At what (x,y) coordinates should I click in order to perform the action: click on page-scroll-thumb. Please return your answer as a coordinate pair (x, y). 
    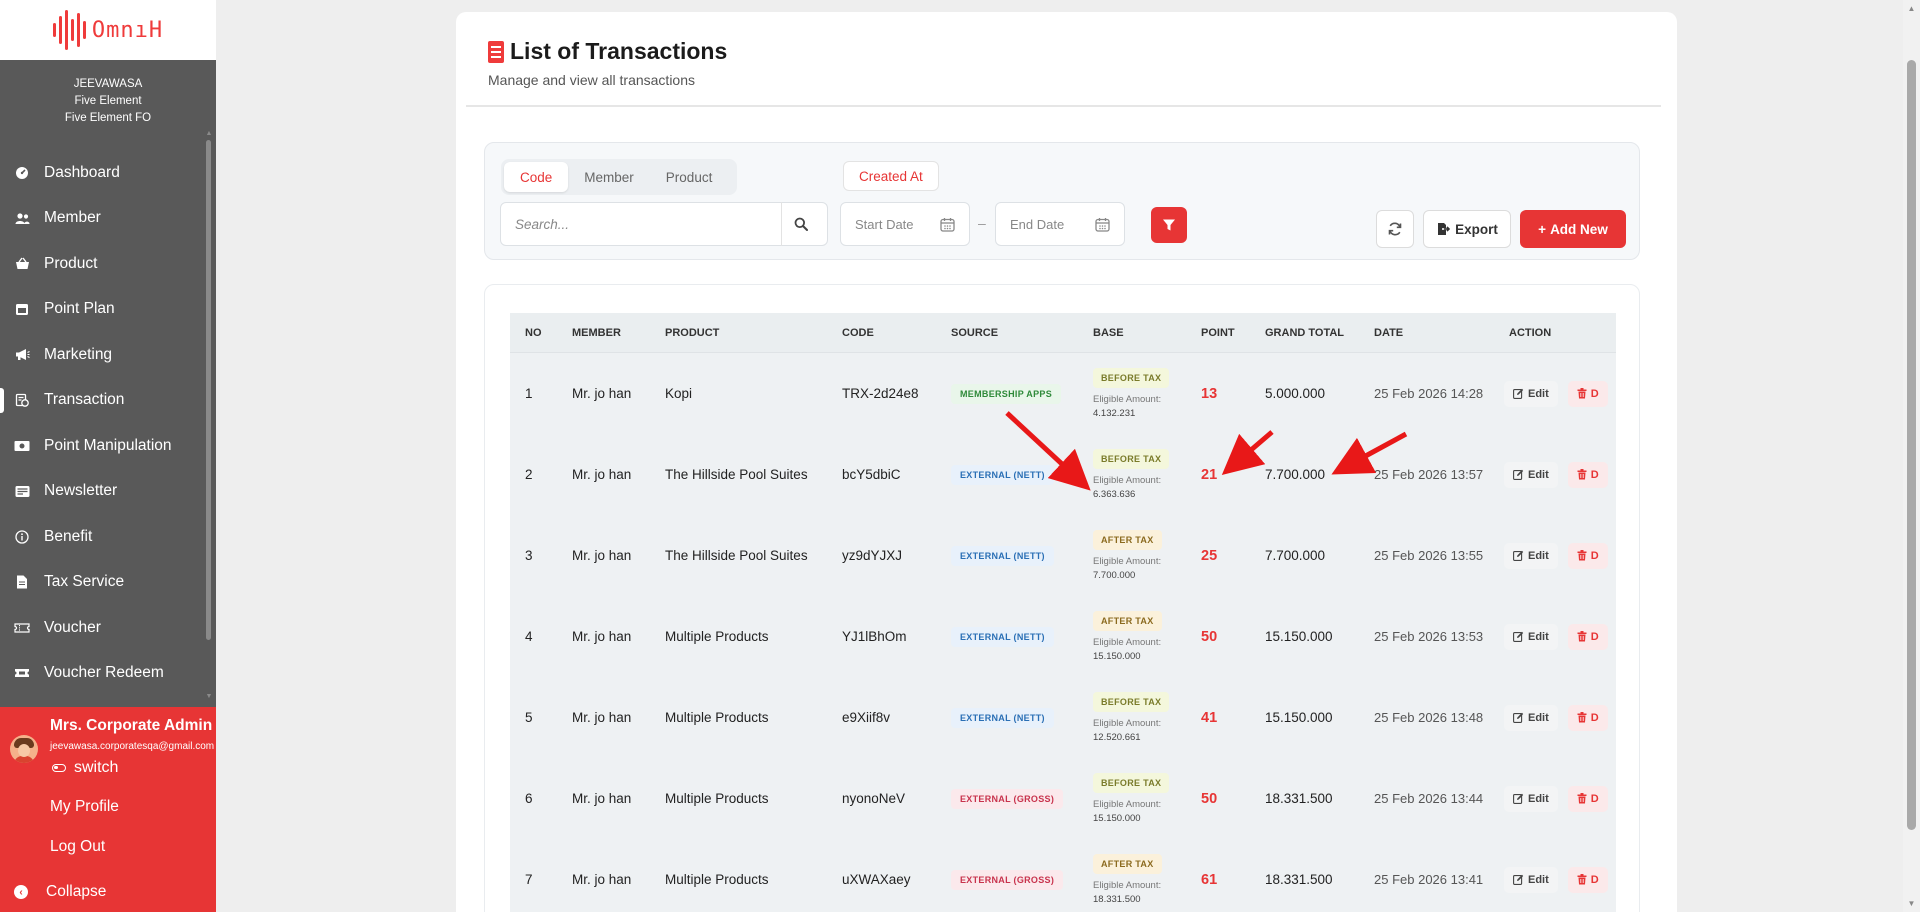
    Looking at the image, I should click on (1911, 445).